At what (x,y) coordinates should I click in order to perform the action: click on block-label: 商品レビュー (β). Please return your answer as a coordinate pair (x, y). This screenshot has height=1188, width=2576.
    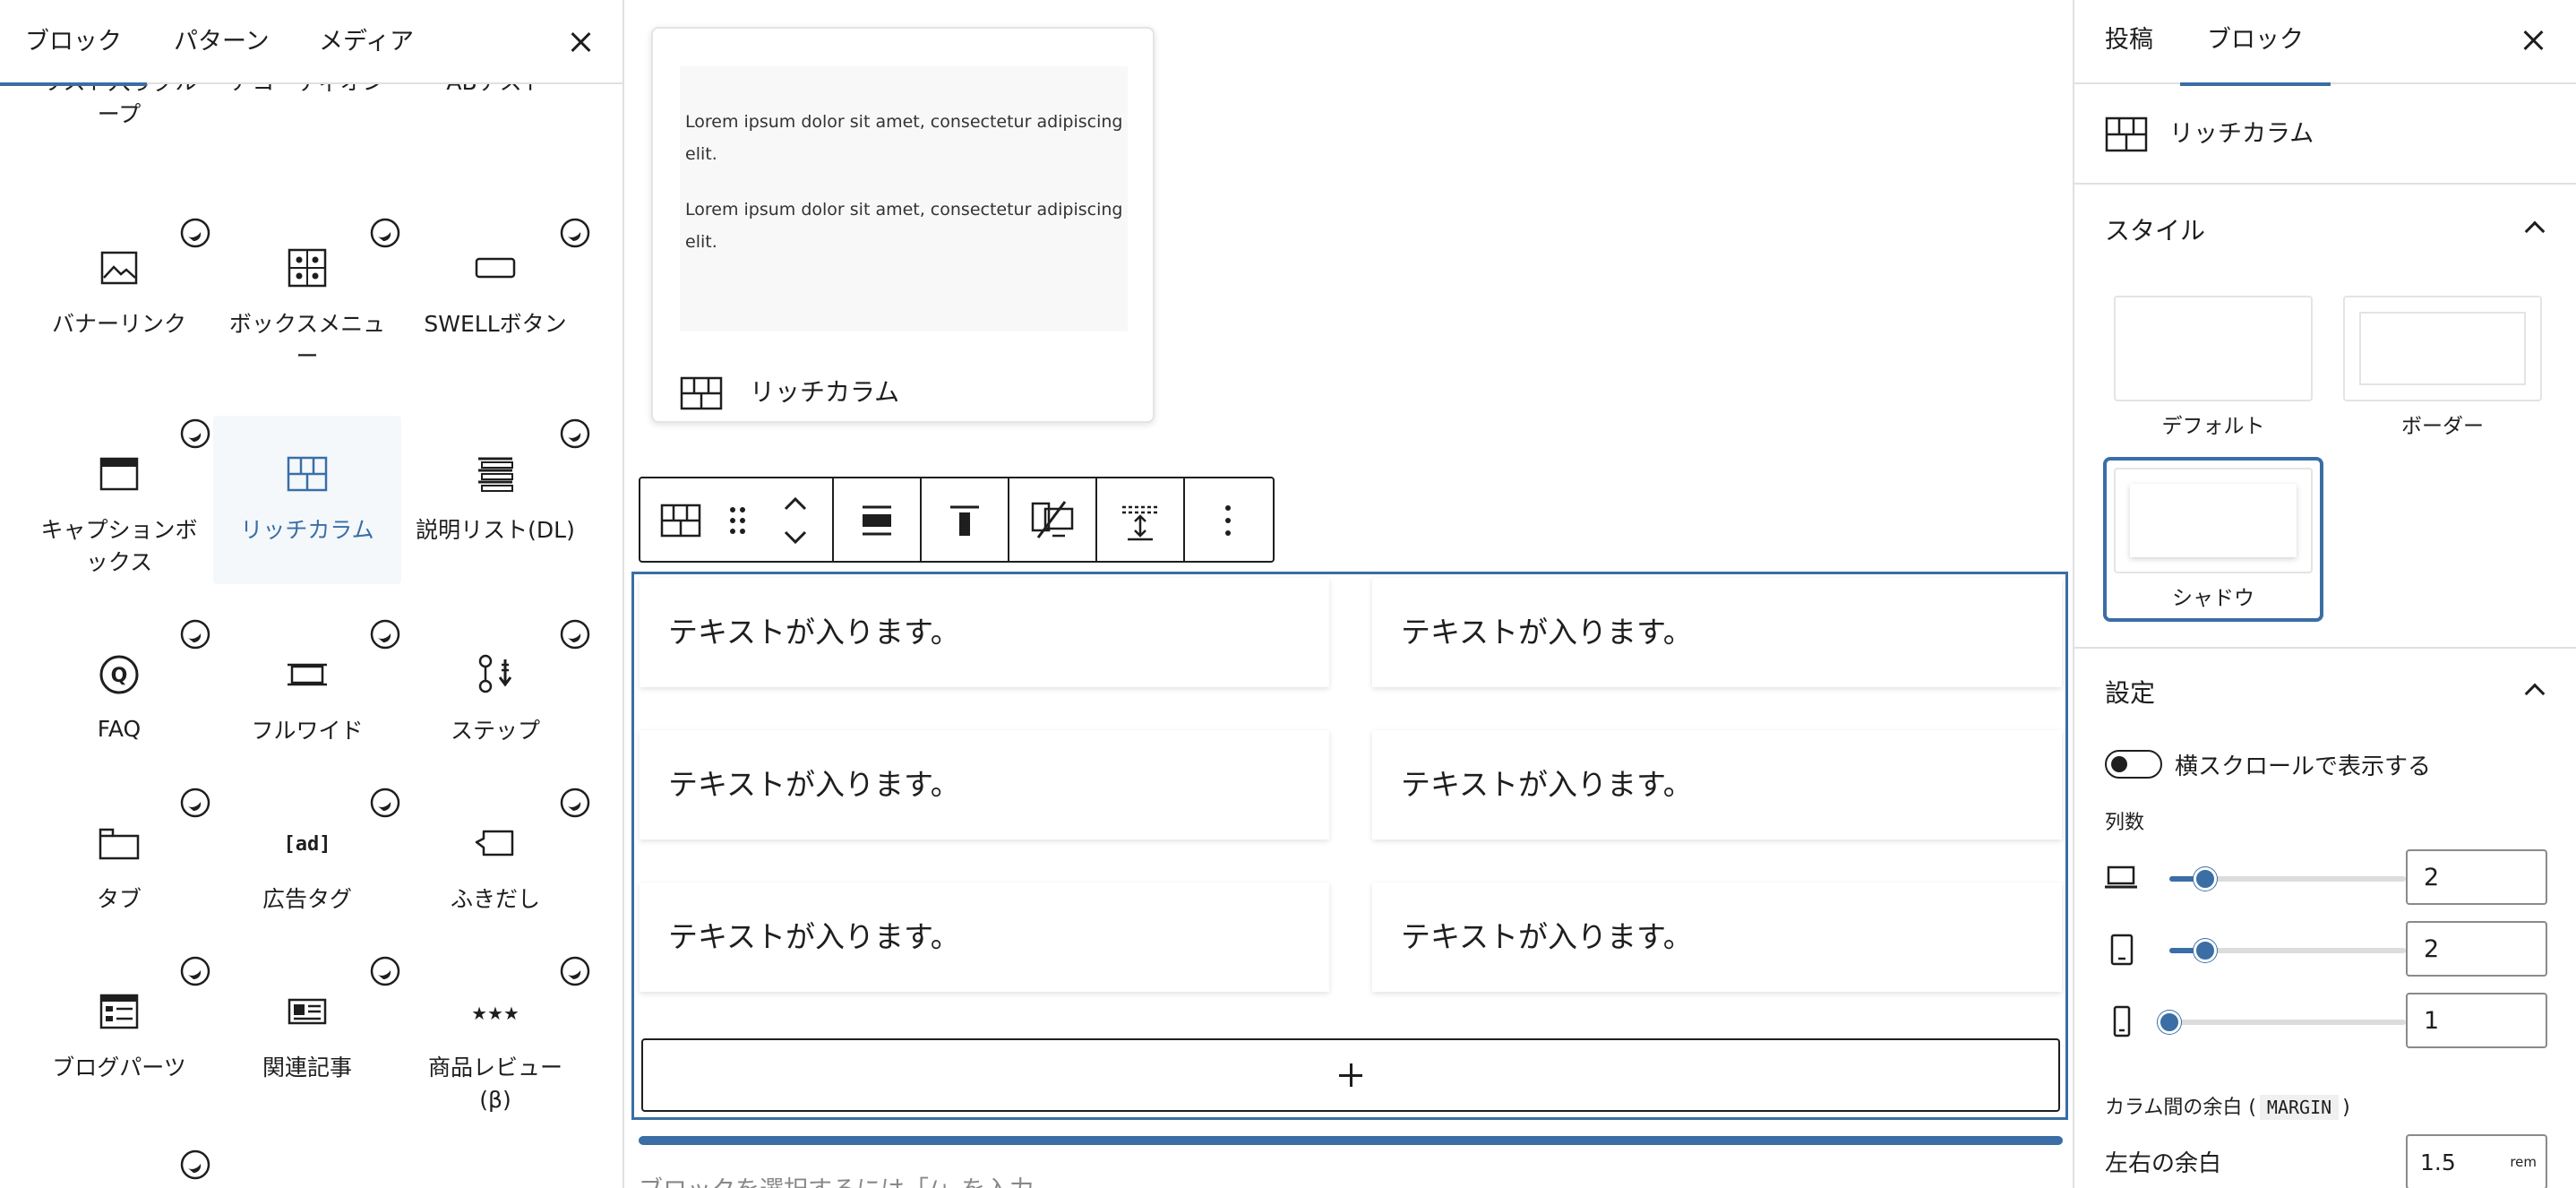
    Looking at the image, I should click on (494, 1084).